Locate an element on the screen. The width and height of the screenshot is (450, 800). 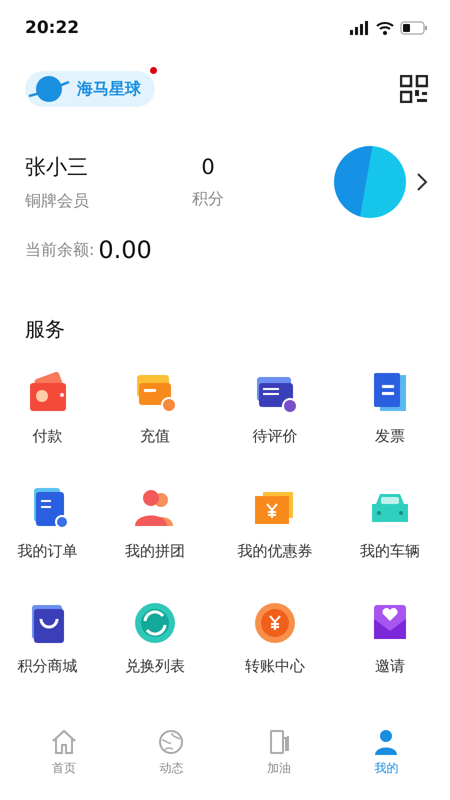
service-label: 待评价 is located at coordinates (275, 436).